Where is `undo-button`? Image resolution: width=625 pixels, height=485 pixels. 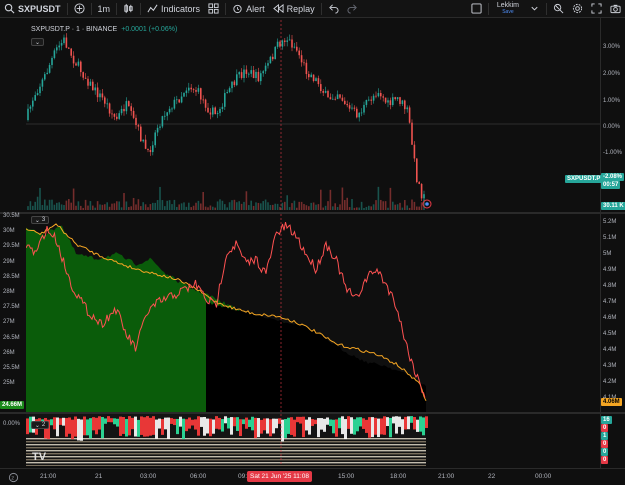 undo-button is located at coordinates (333, 9).